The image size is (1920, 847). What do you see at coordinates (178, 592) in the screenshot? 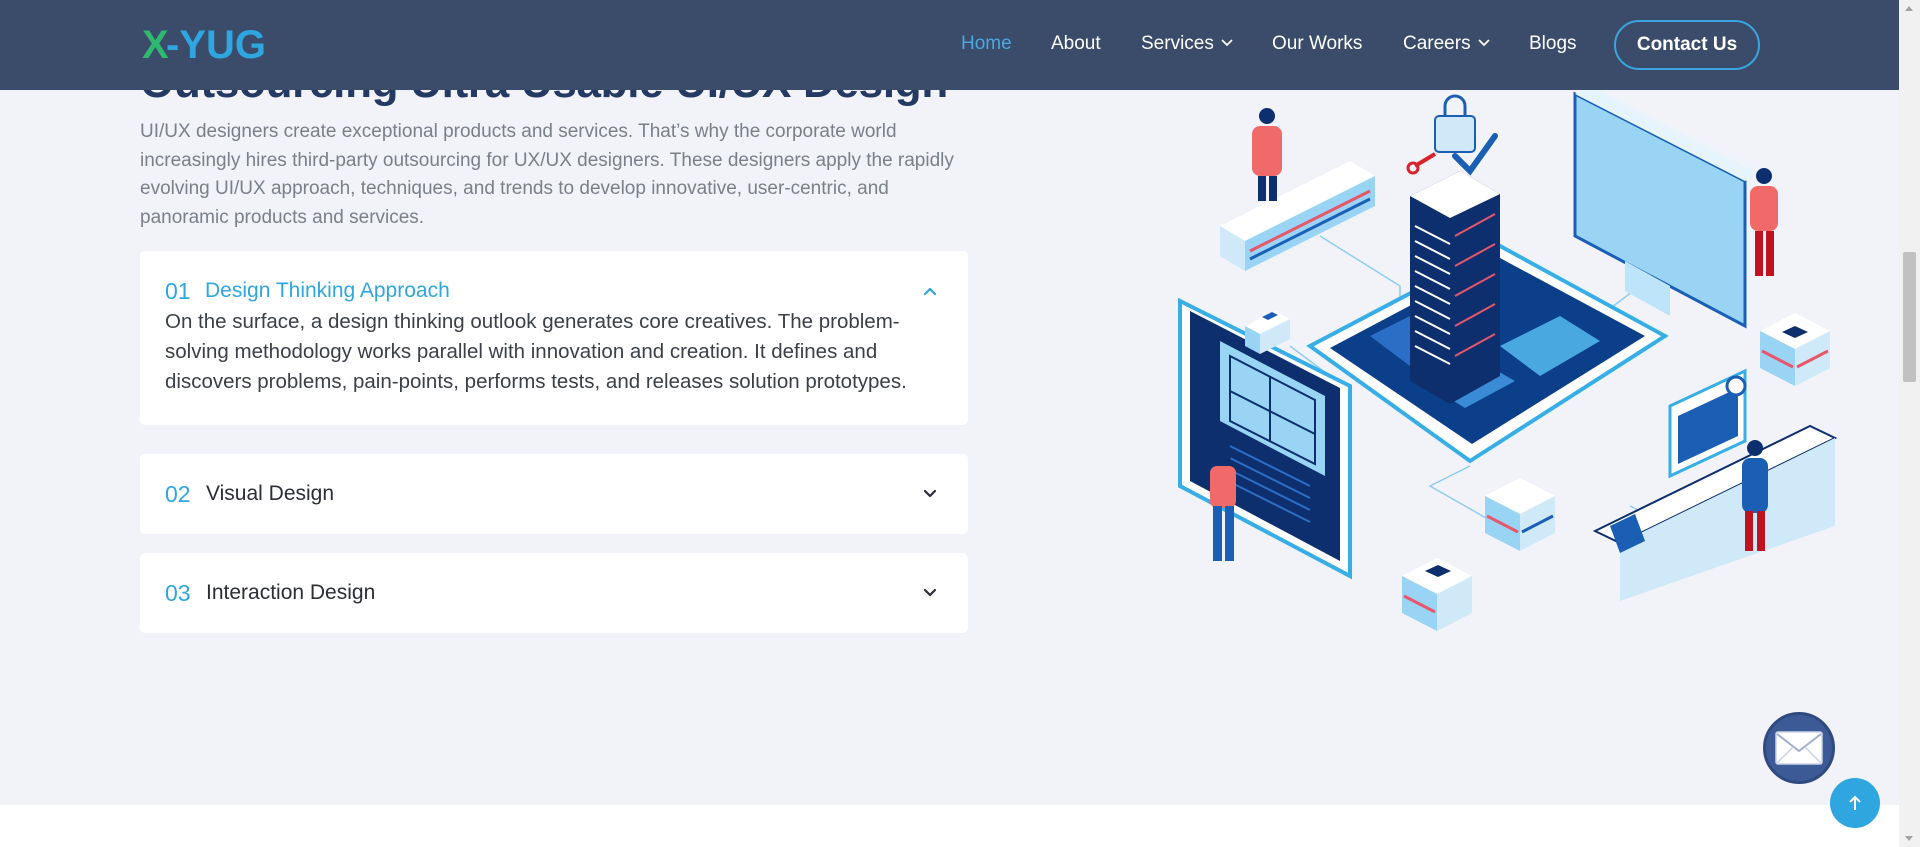
I see `accordion-number: 03` at bounding box center [178, 592].